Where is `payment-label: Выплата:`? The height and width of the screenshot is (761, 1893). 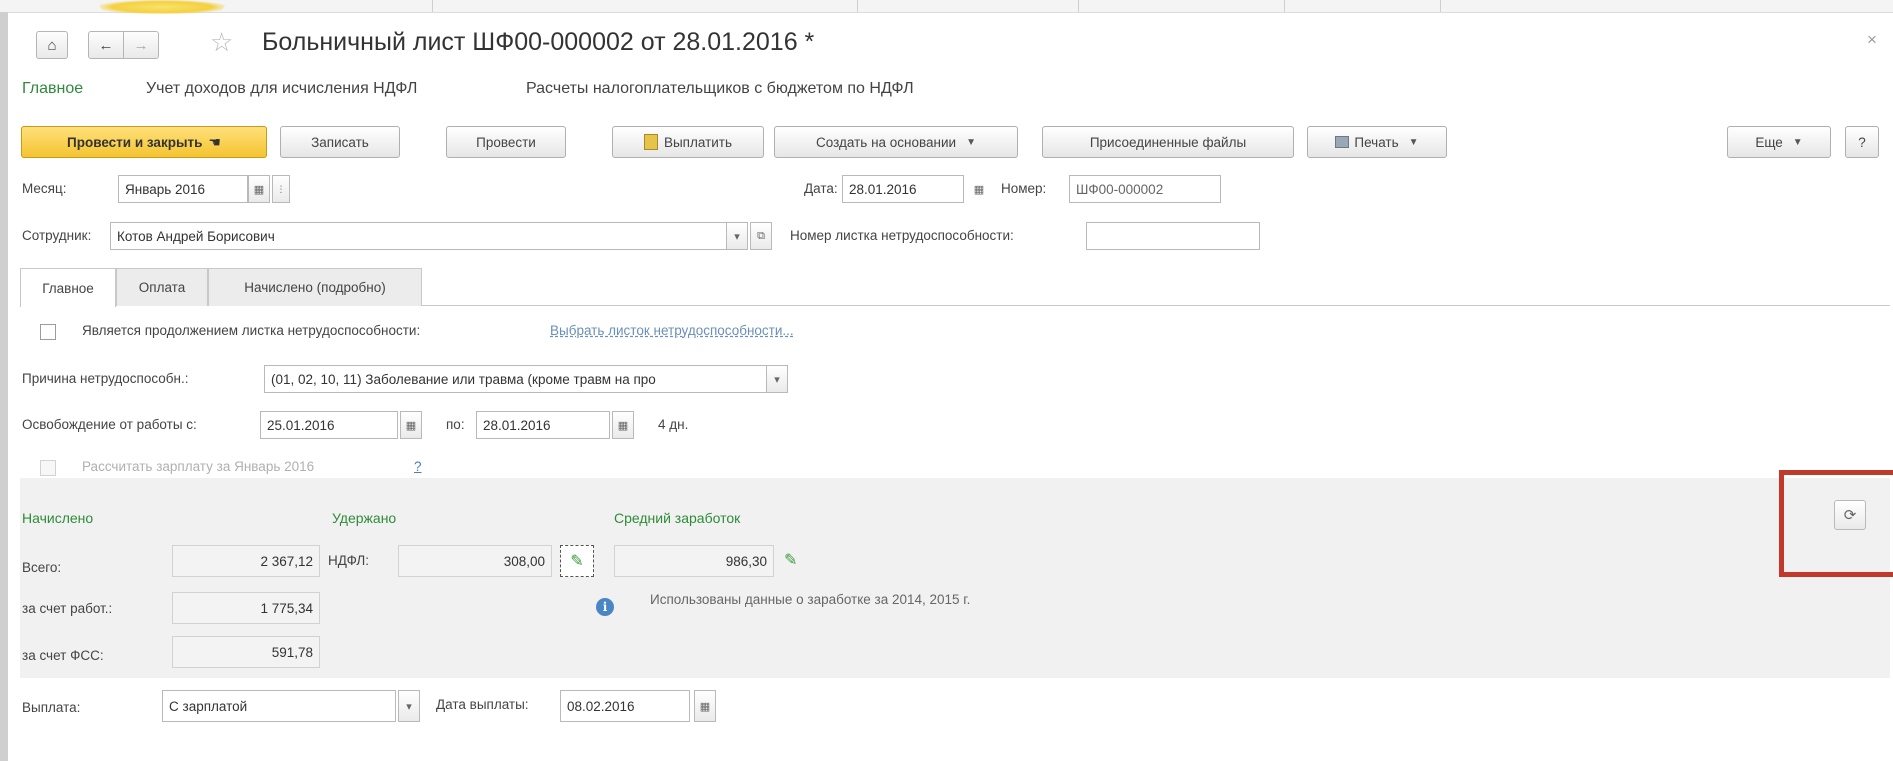
payment-label: Выплата: is located at coordinates (51, 707).